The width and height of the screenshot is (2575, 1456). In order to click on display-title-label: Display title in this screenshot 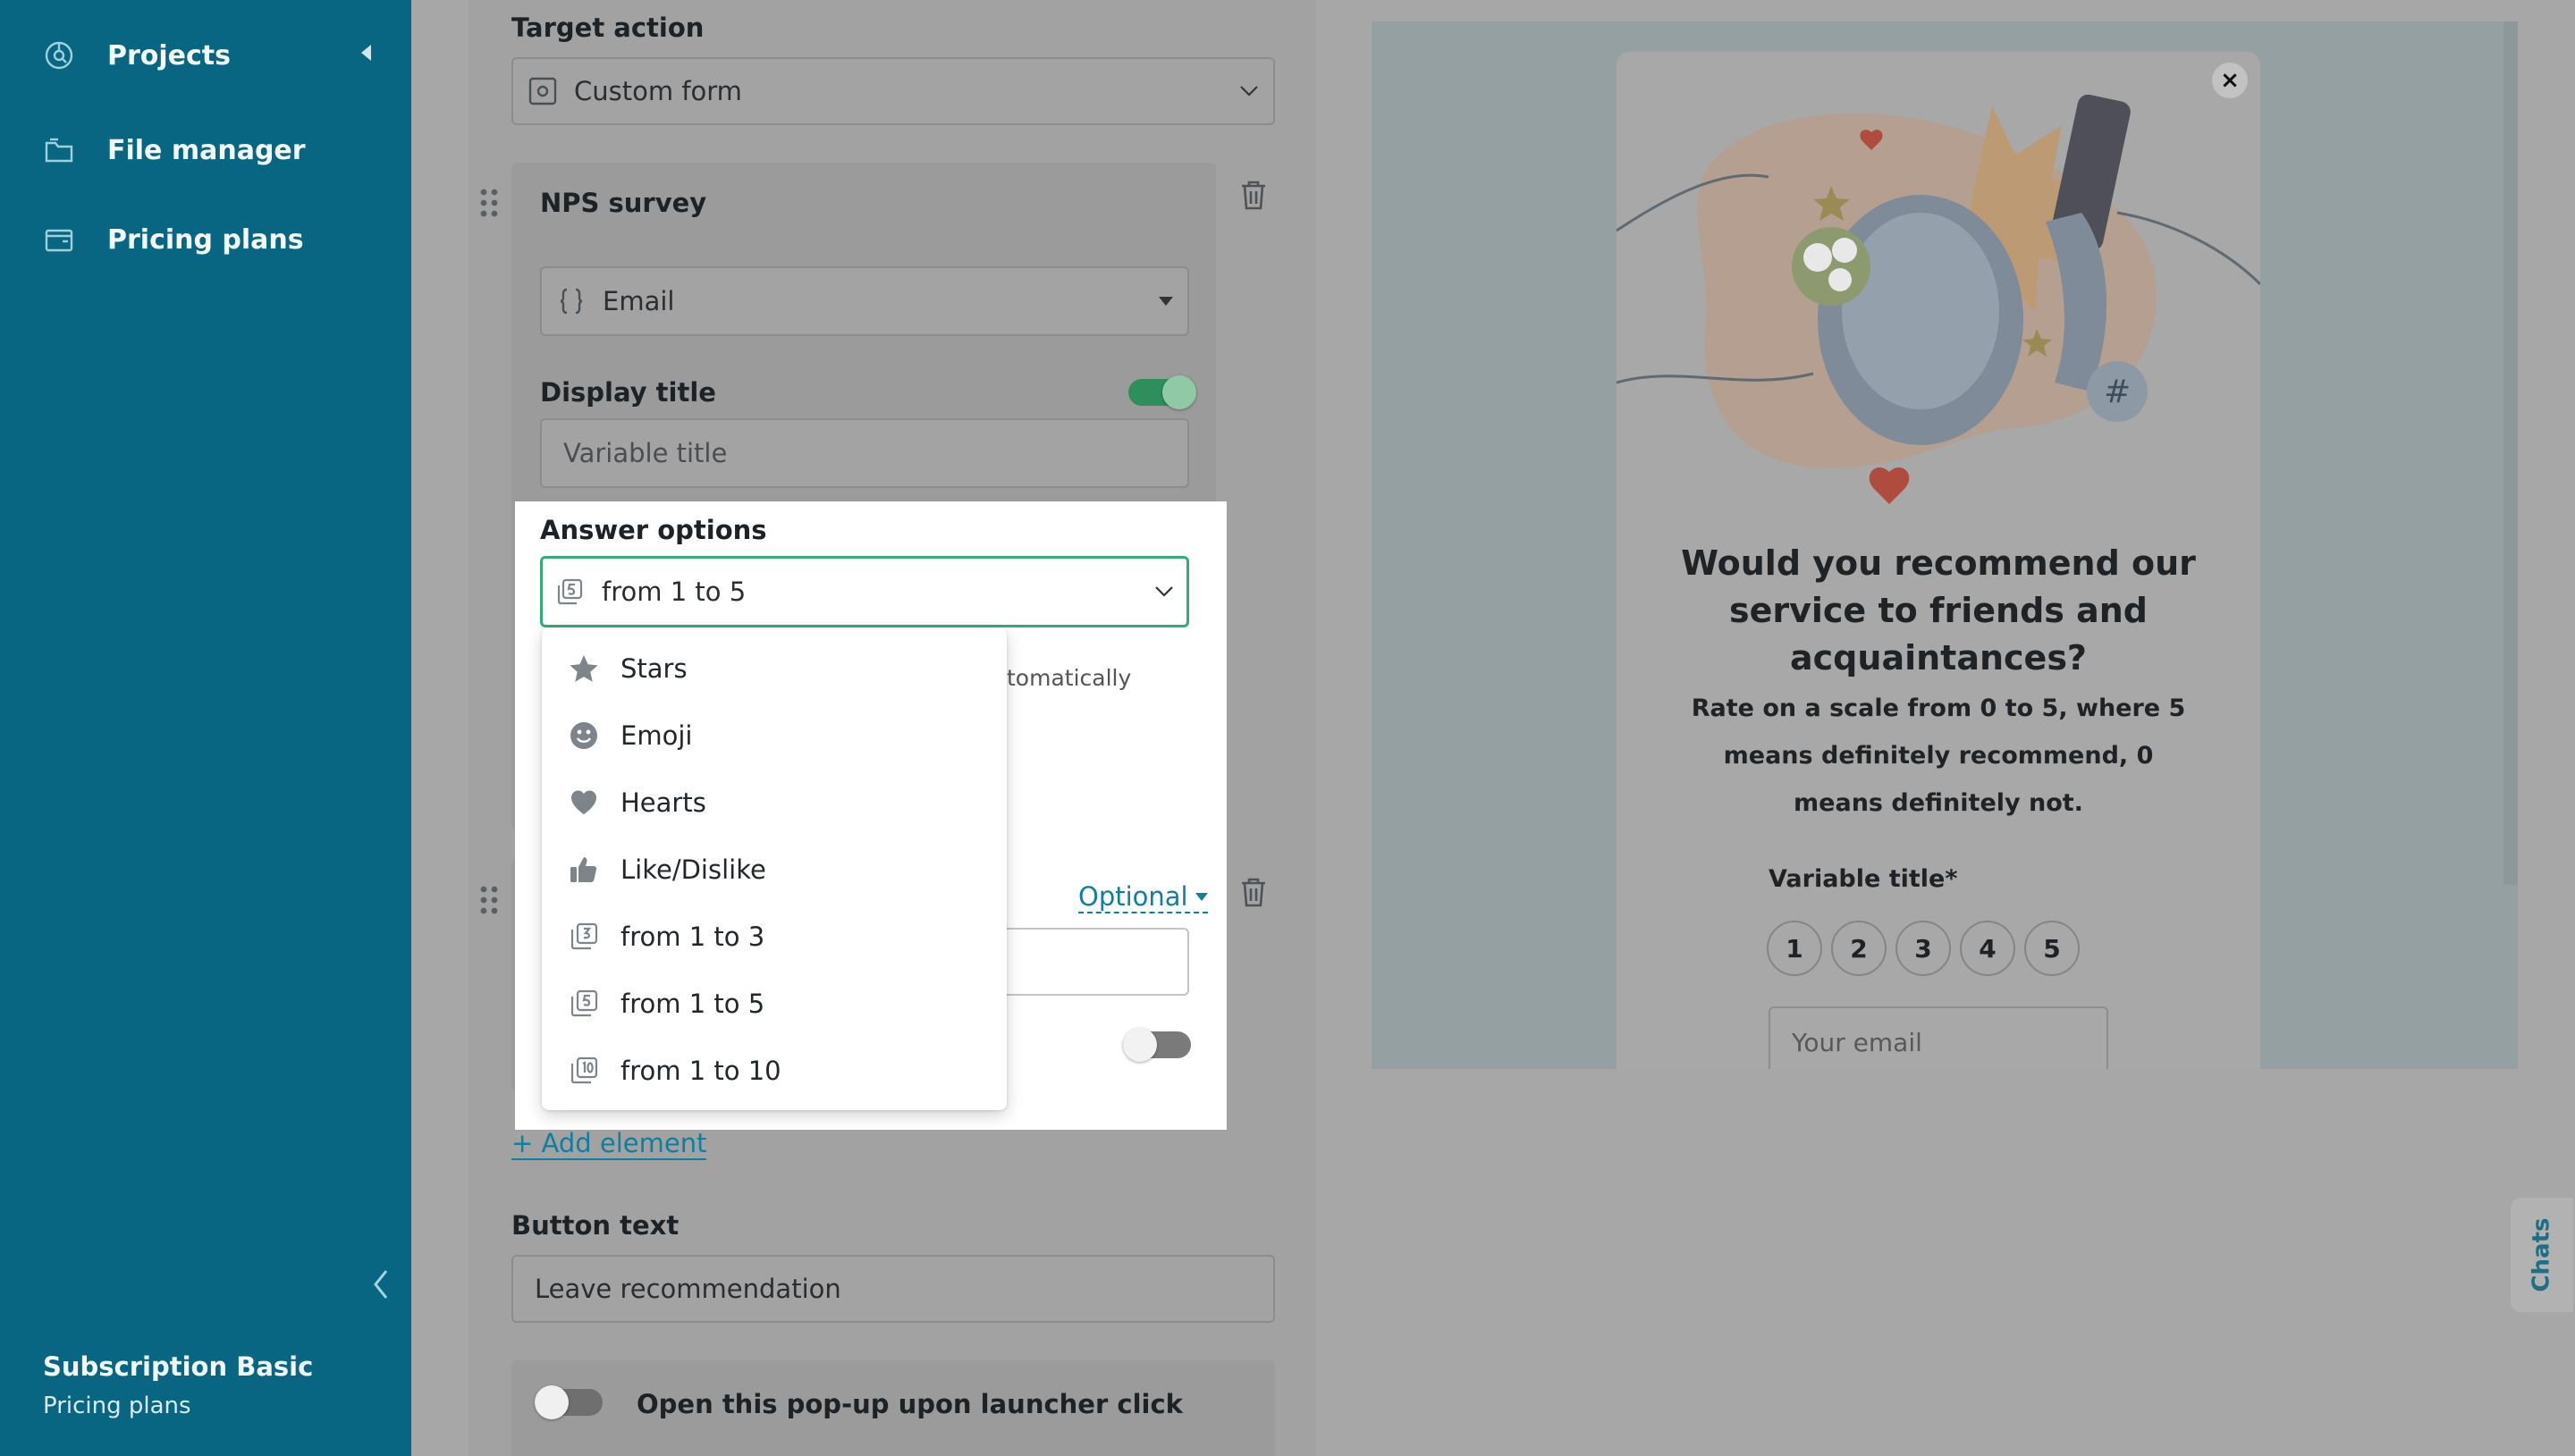, I will do `click(628, 392)`.